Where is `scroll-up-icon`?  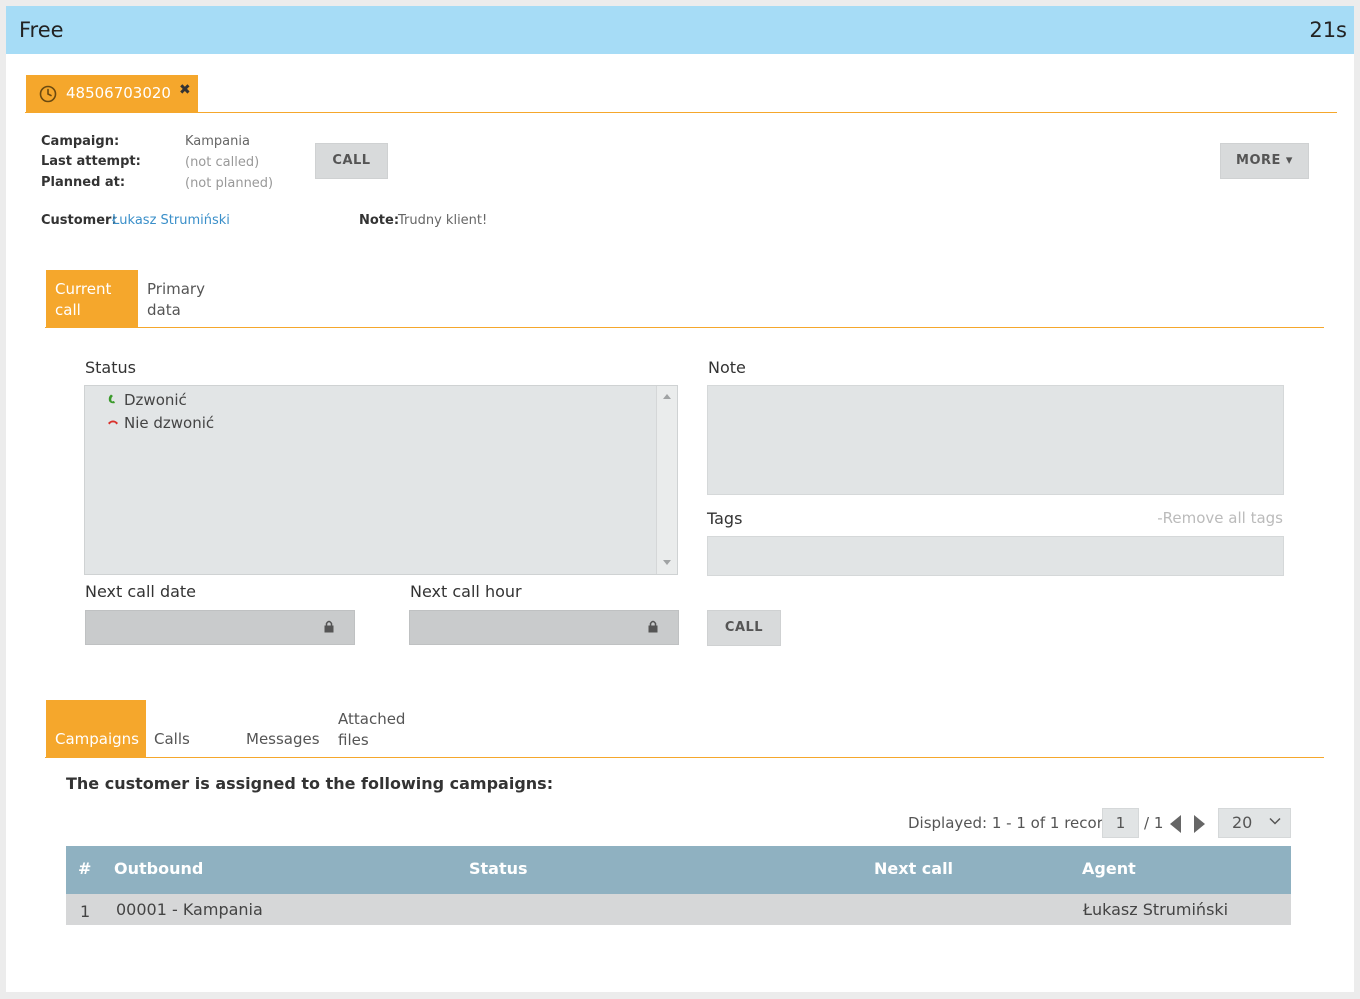
scroll-up-icon is located at coordinates (667, 396).